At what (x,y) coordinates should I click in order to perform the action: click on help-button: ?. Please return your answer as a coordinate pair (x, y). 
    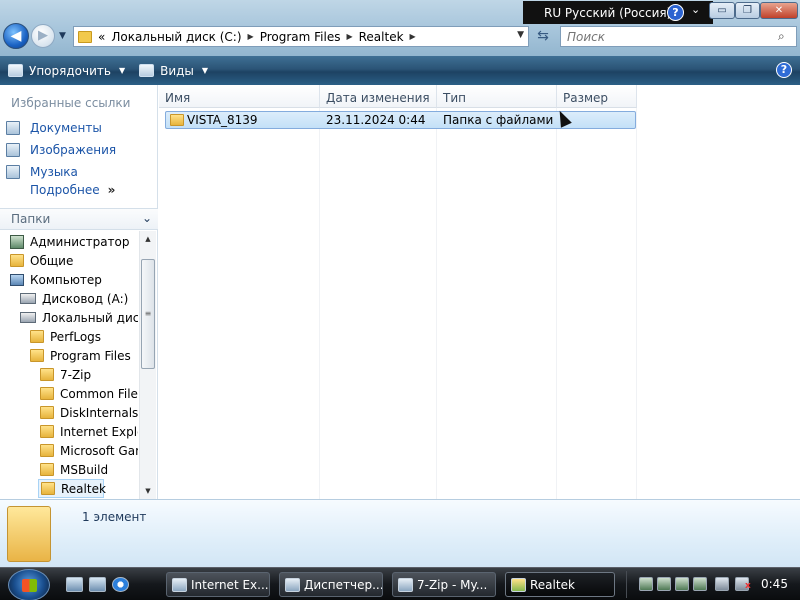
    Looking at the image, I should click on (784, 70).